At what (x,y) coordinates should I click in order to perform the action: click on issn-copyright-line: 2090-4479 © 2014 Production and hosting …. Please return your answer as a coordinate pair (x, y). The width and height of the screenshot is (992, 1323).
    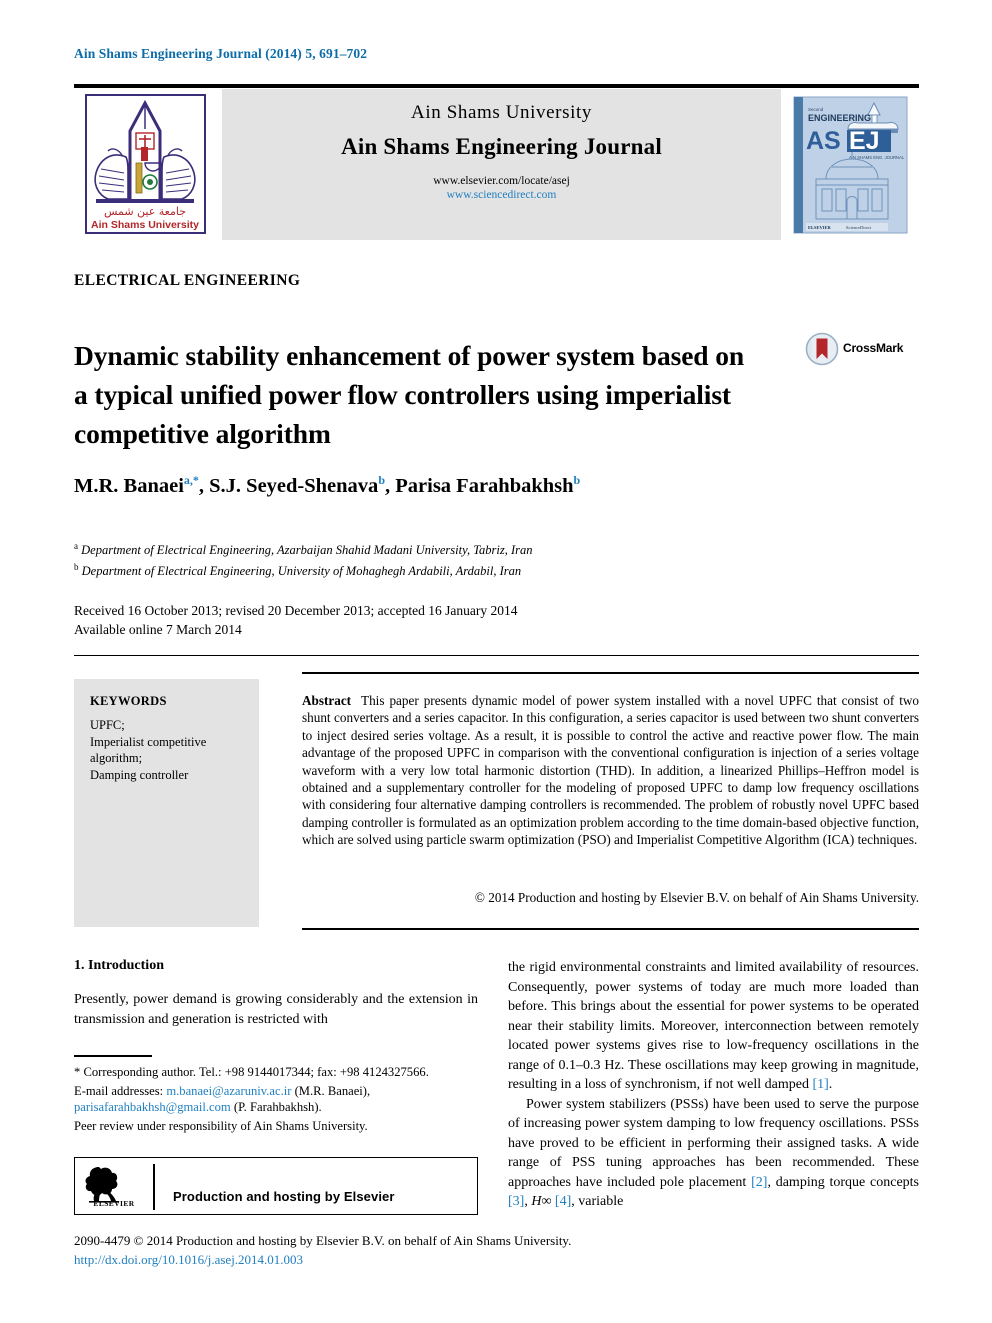
    Looking at the image, I should click on (323, 1240).